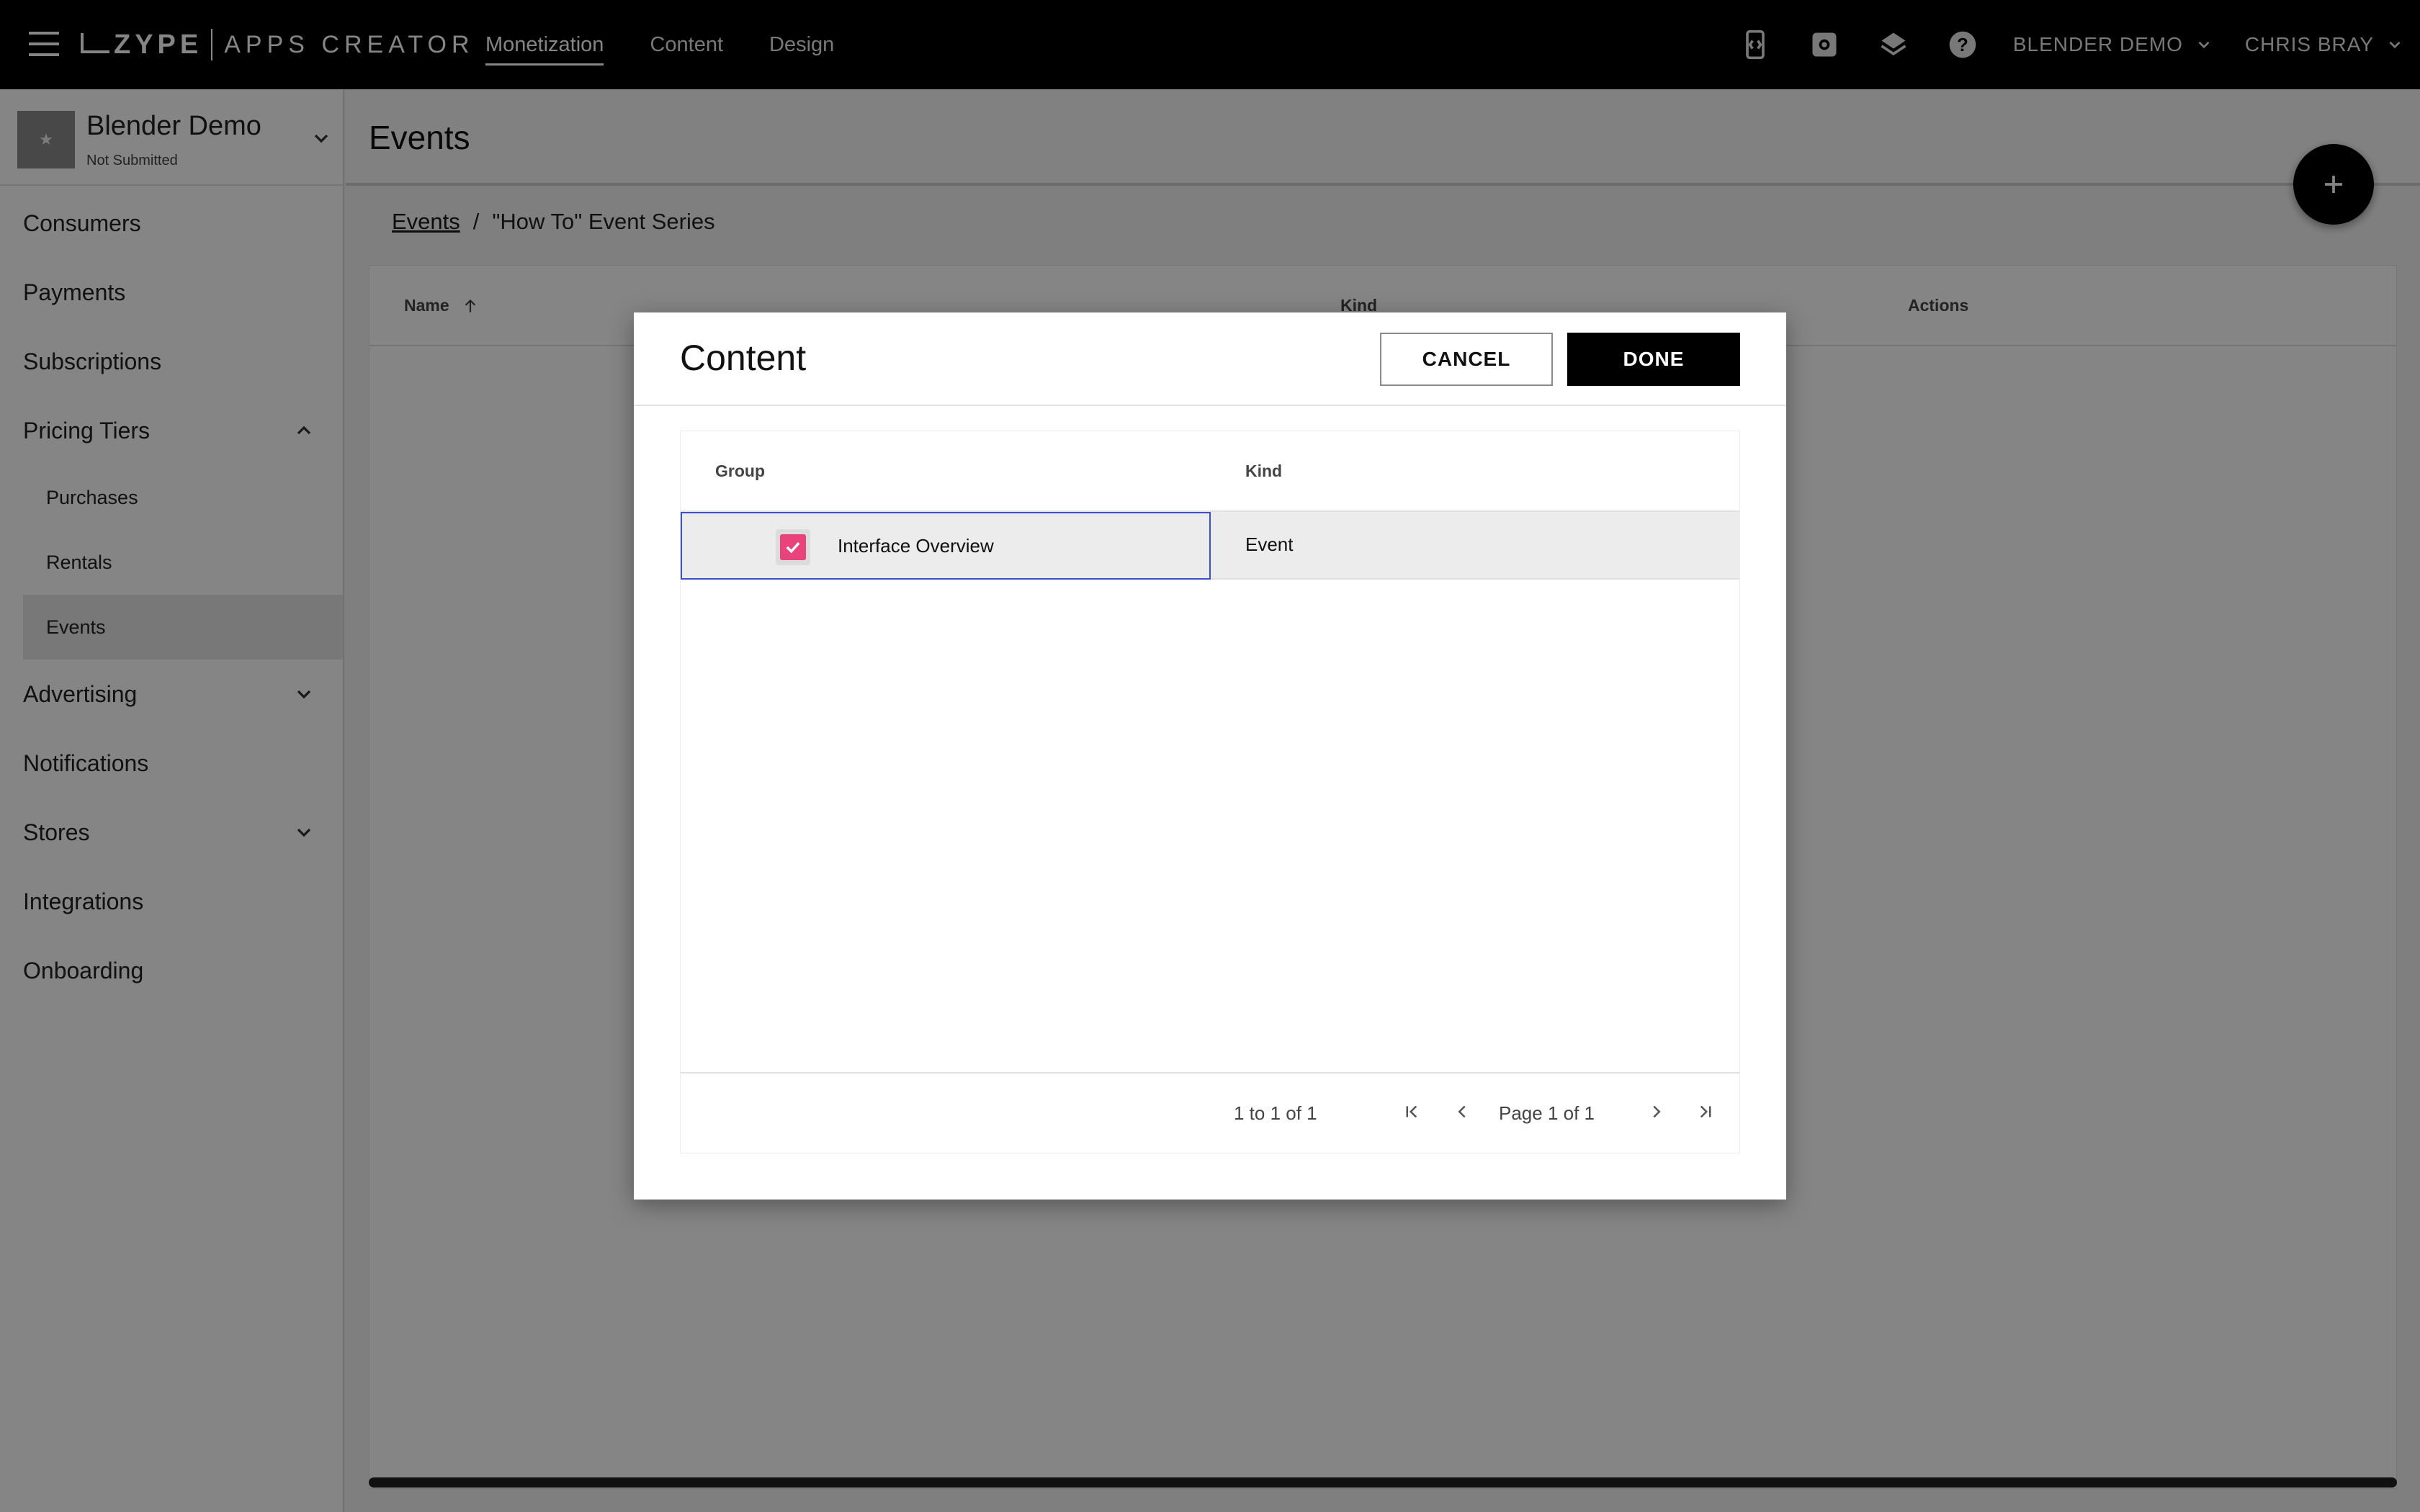 This screenshot has height=1512, width=2420. Describe the element at coordinates (1653, 359) in the screenshot. I see `done-button: DONE` at that location.